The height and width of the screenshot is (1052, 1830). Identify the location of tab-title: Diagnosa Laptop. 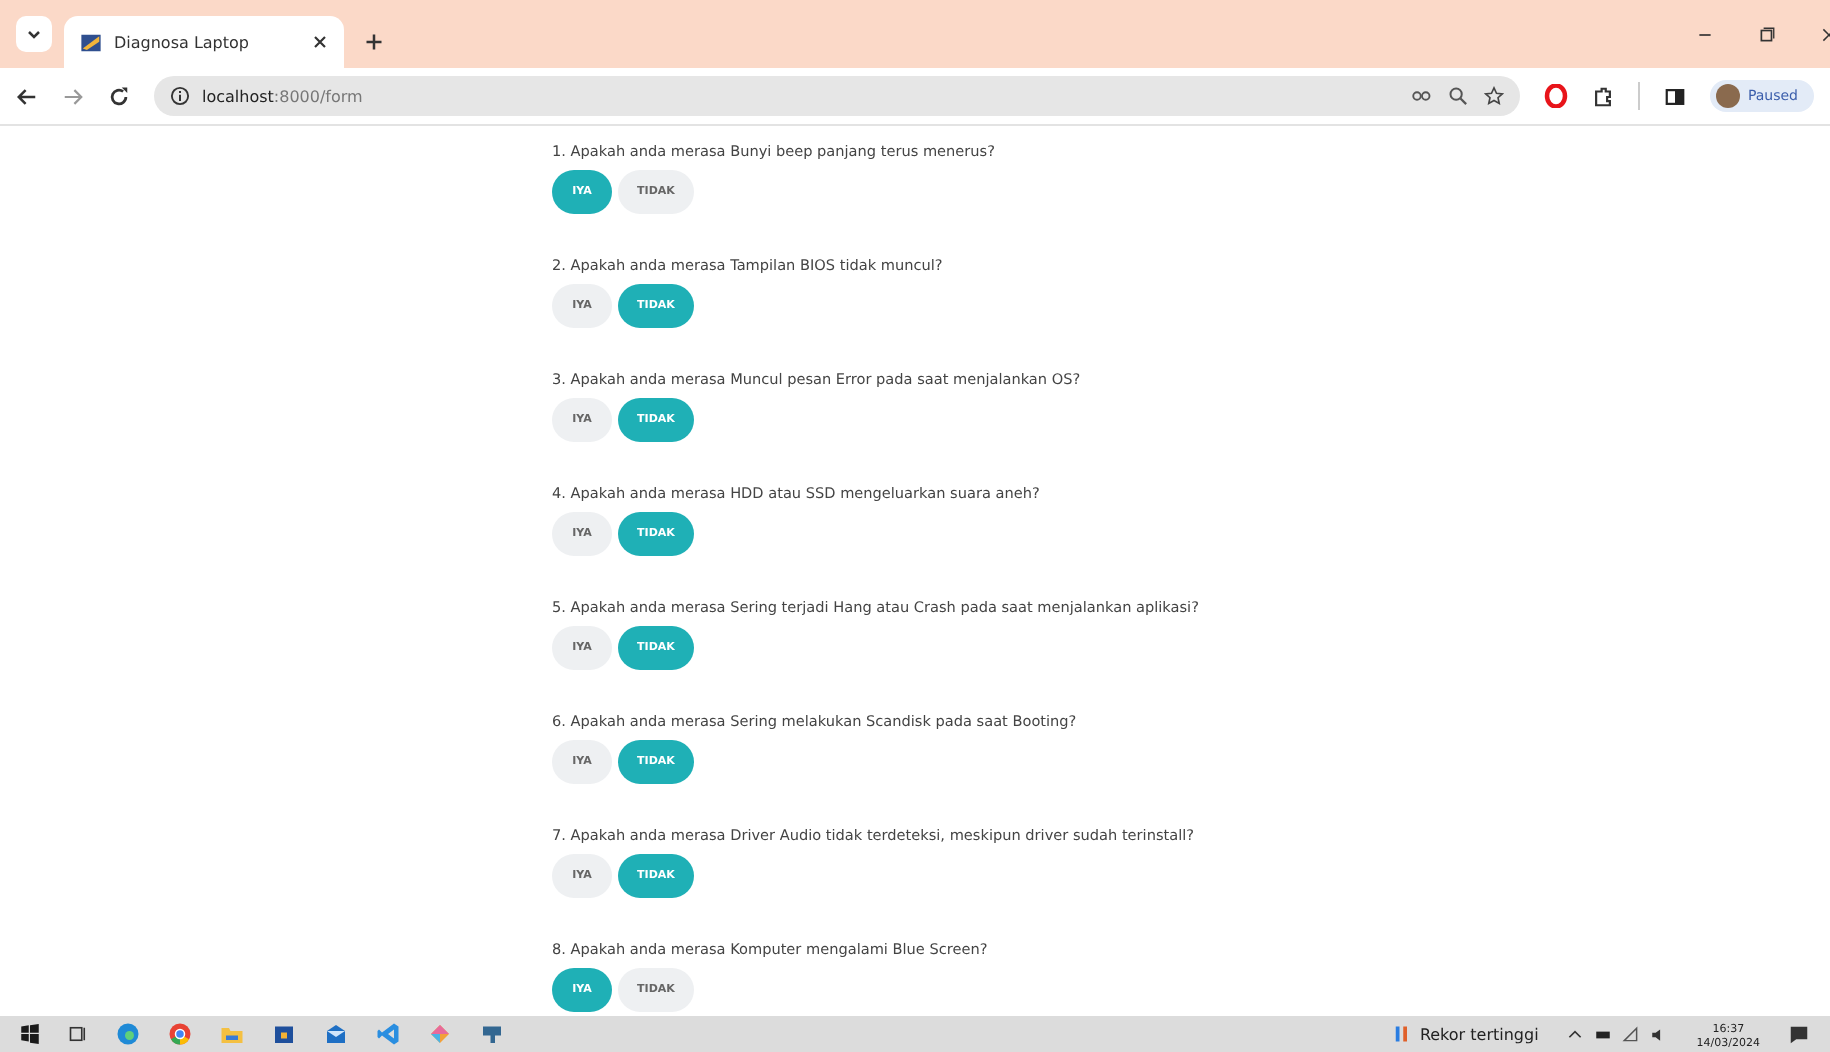
(182, 42).